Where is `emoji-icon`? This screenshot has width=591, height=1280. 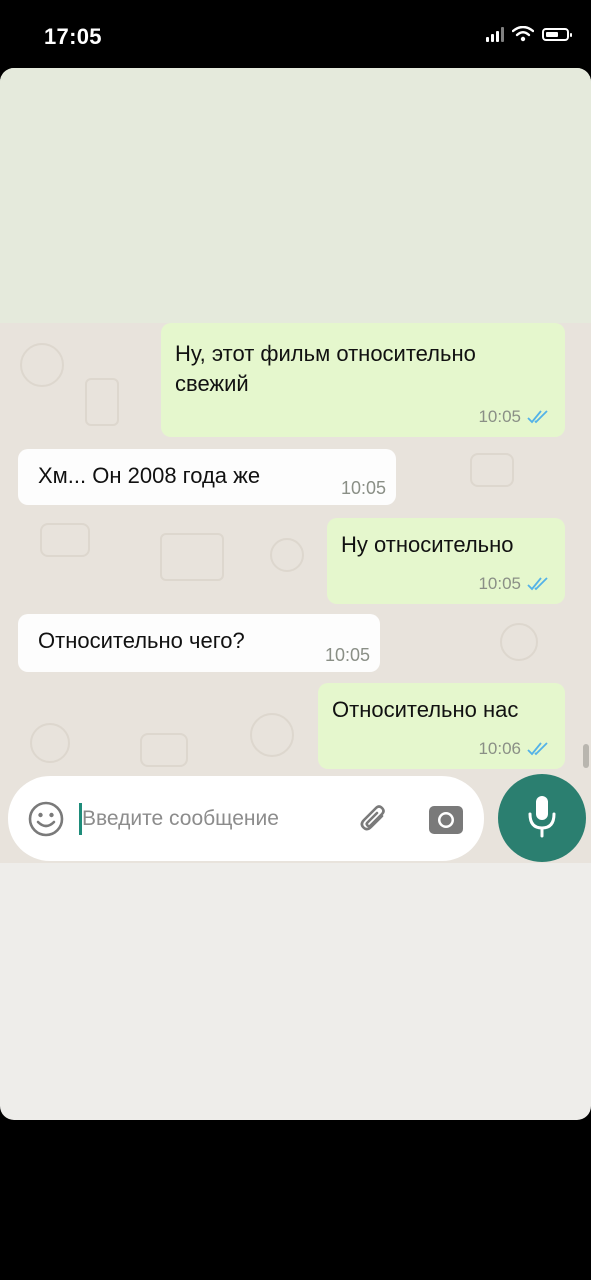
emoji-icon is located at coordinates (46, 819).